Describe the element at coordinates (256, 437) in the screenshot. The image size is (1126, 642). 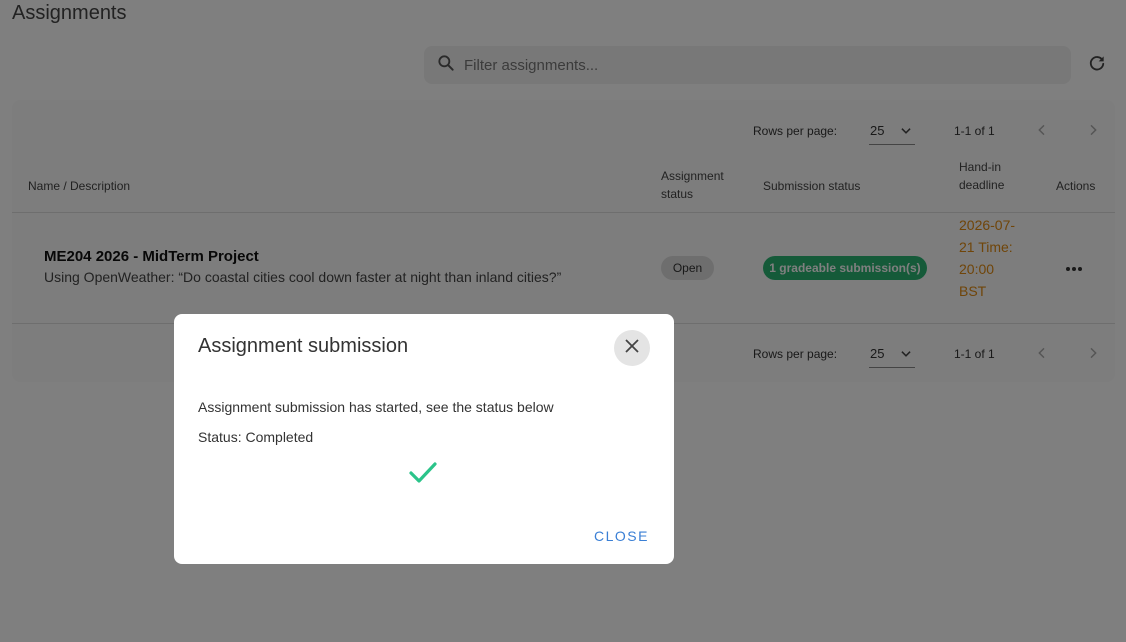
I see `dialog-status: Status: Completed` at that location.